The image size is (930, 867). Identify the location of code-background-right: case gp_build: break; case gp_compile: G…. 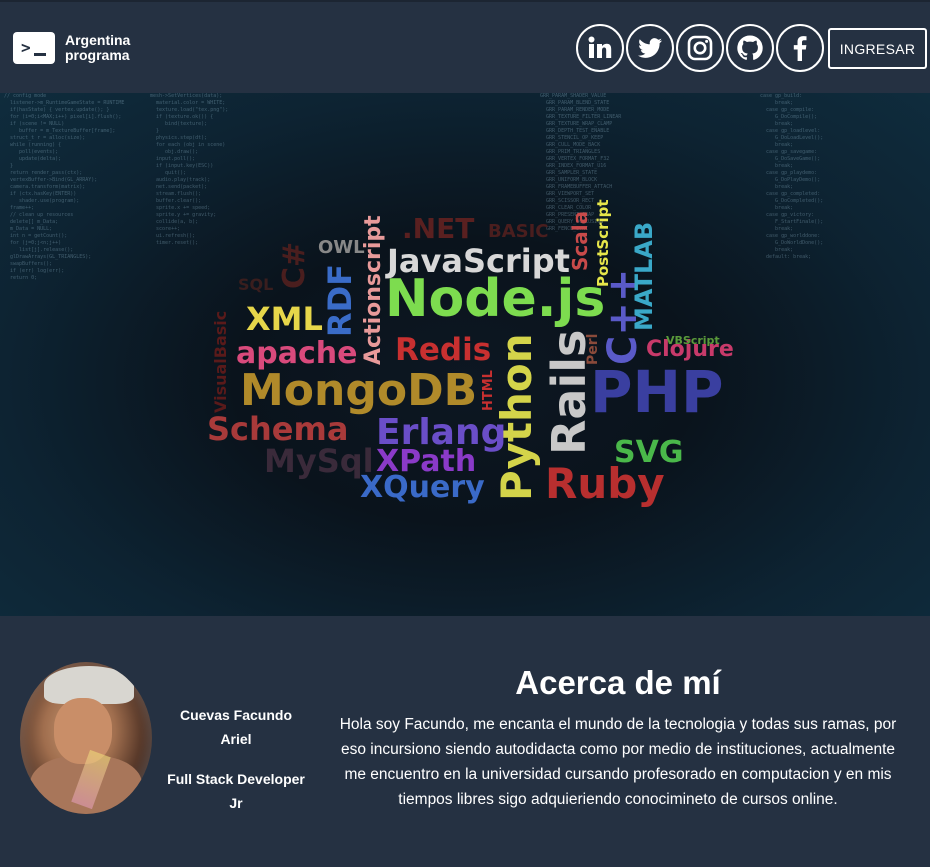
(792, 176).